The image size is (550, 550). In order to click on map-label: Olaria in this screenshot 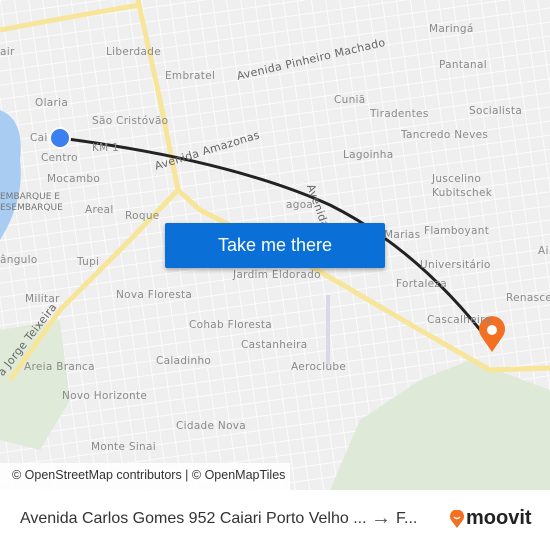, I will do `click(52, 103)`.